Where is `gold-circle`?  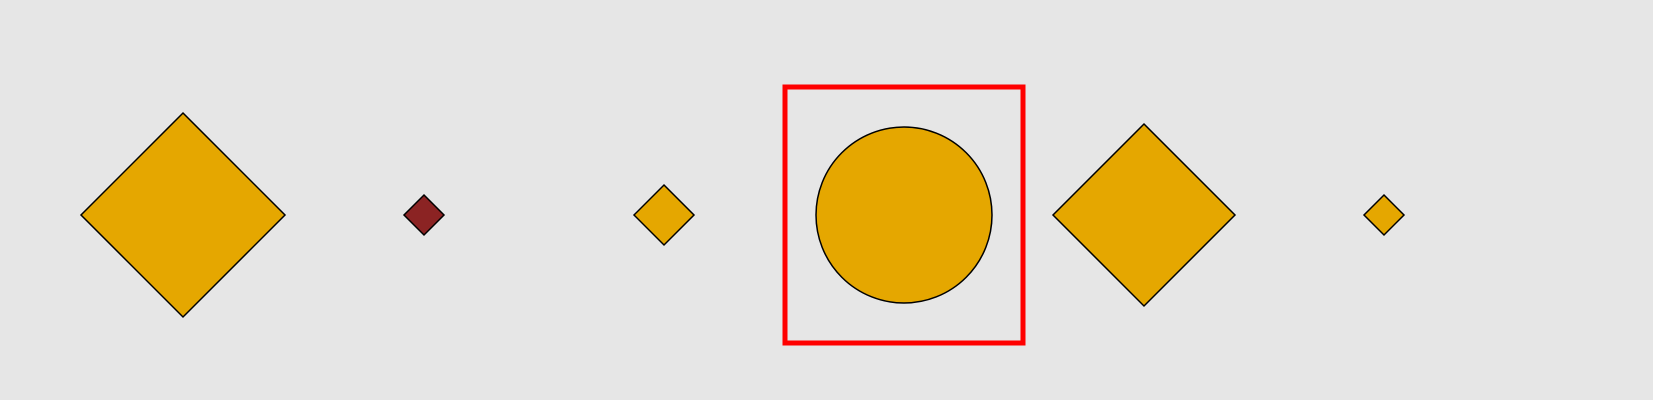
gold-circle is located at coordinates (904, 215).